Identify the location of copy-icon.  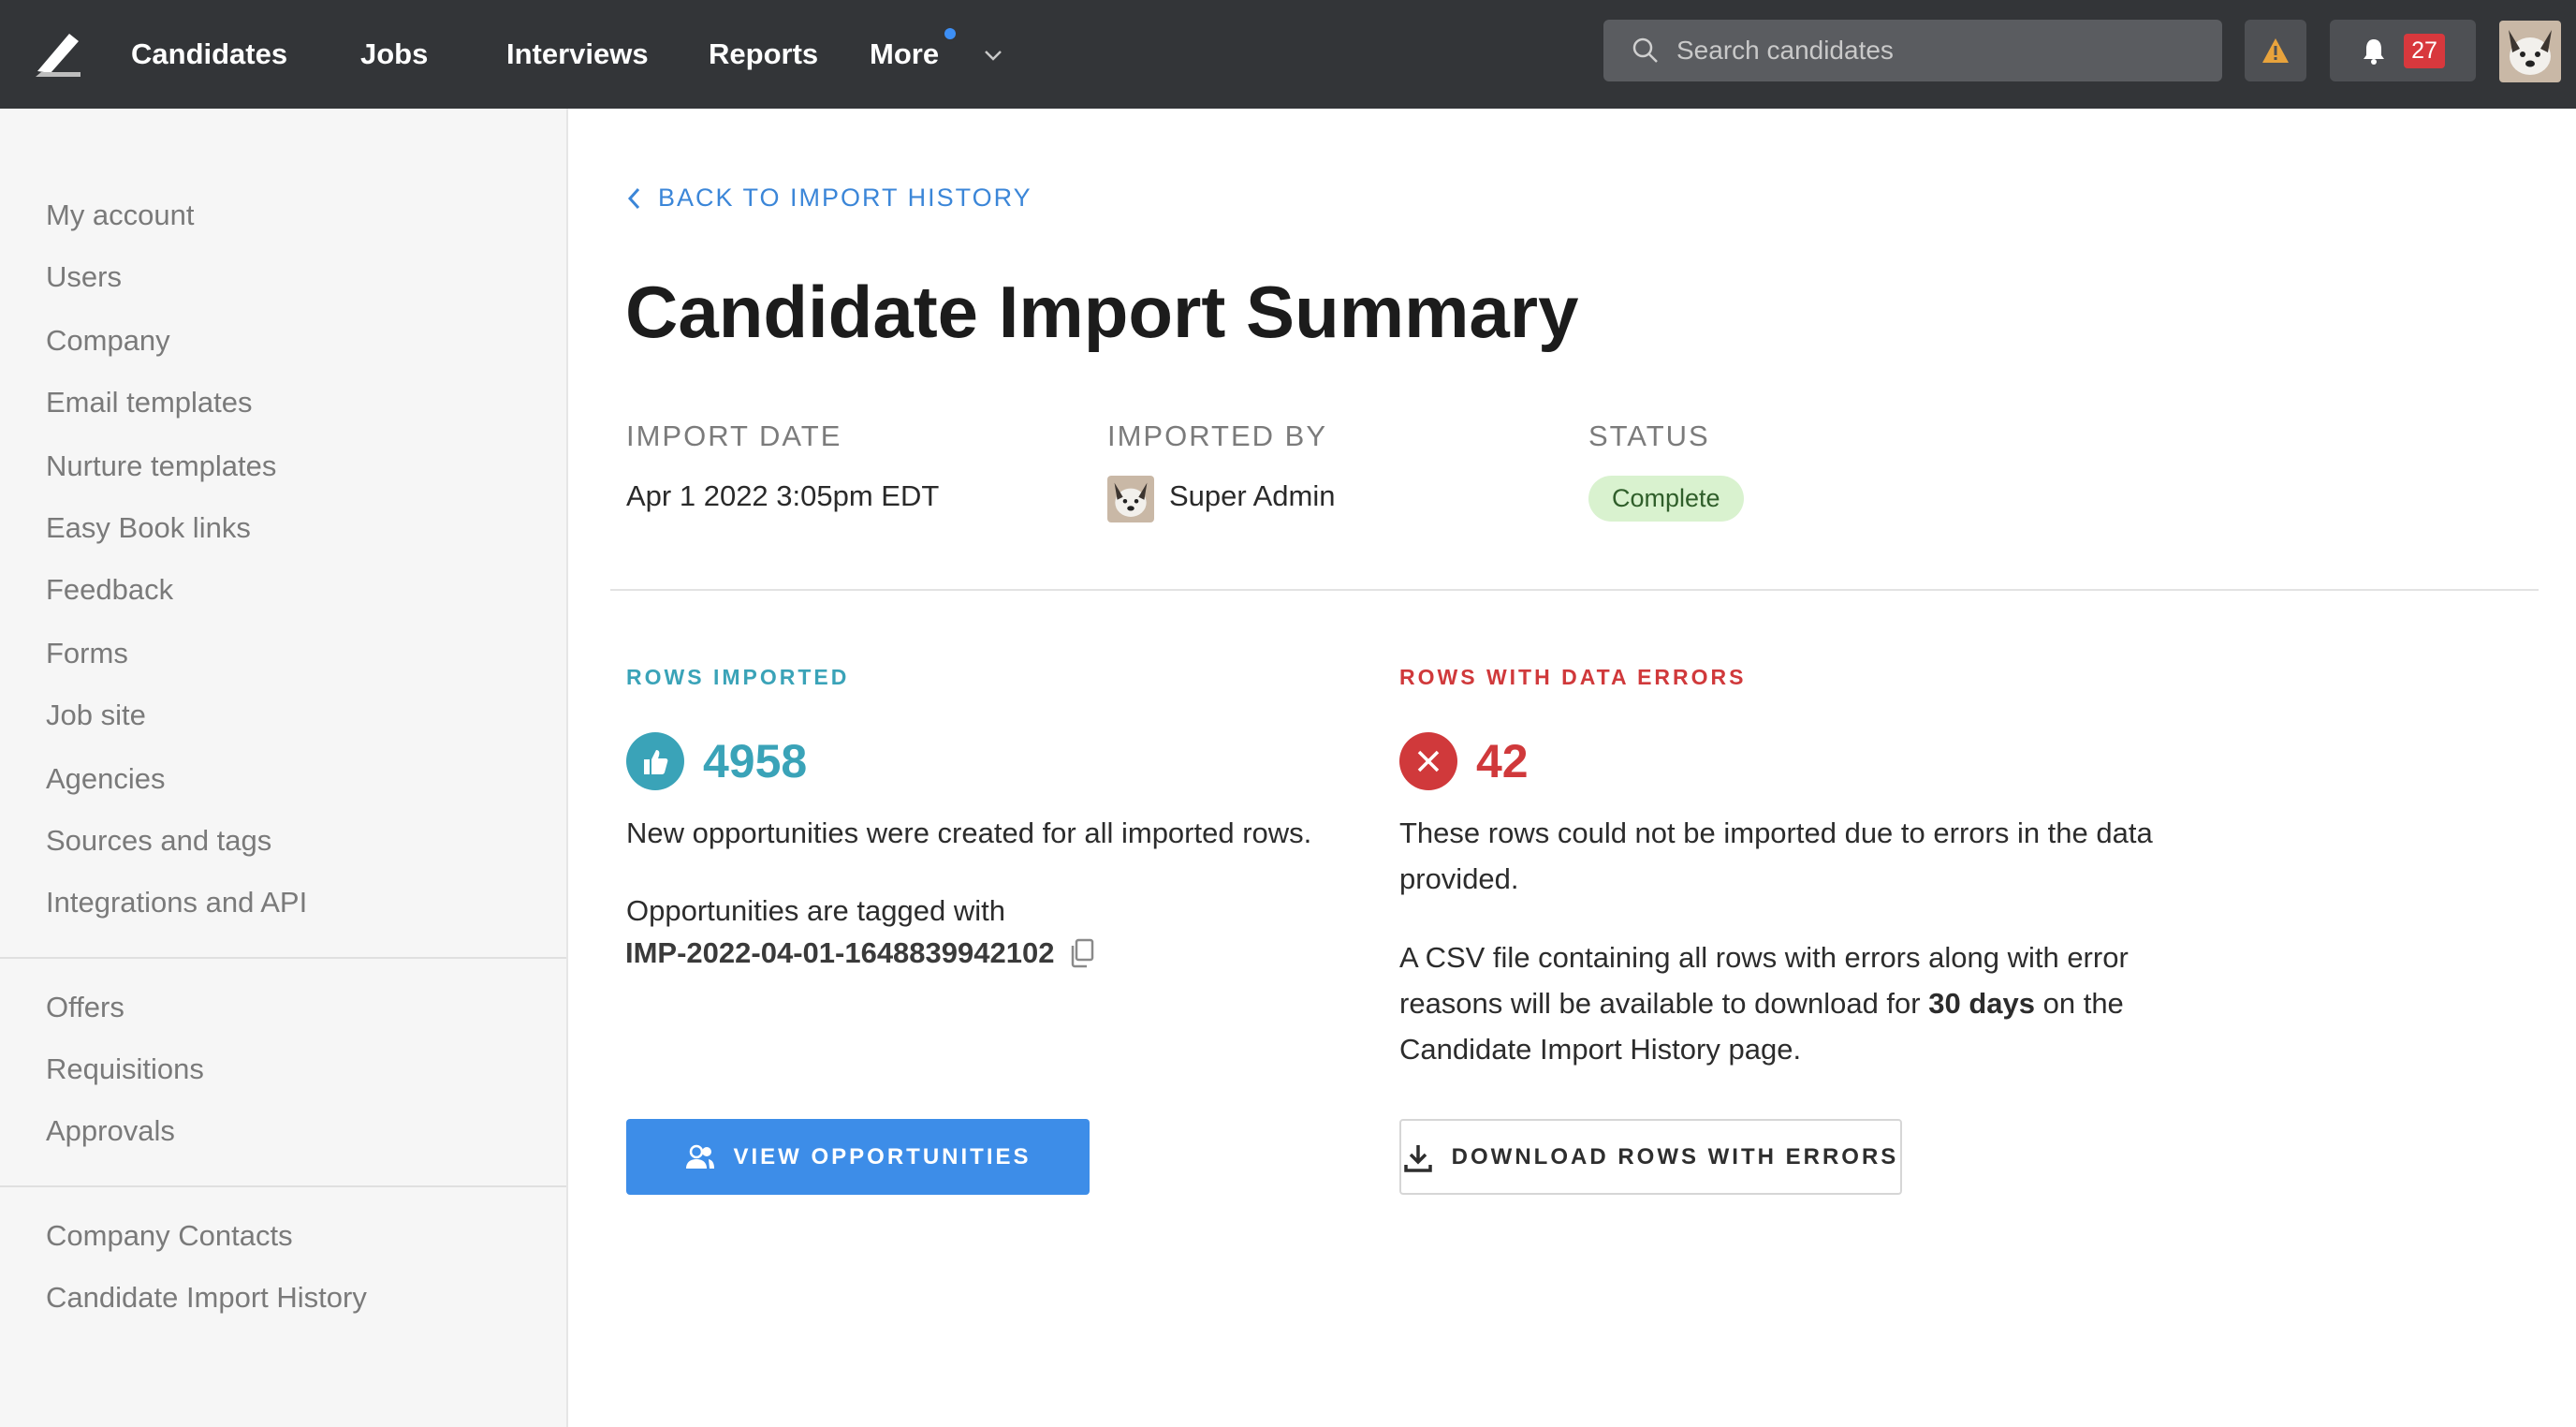
(1082, 953).